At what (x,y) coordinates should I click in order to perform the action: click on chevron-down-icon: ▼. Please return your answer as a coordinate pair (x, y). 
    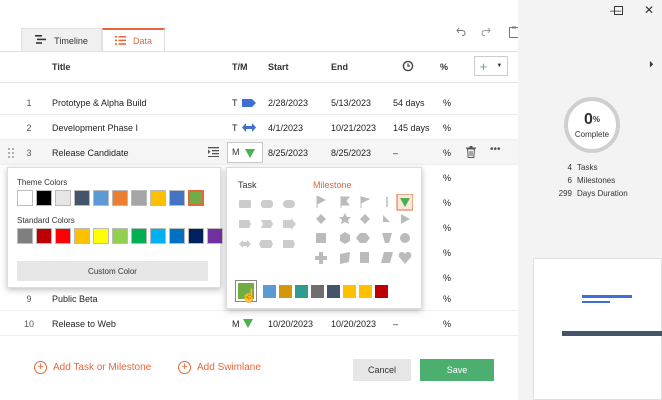
    Looking at the image, I should click on (499, 66).